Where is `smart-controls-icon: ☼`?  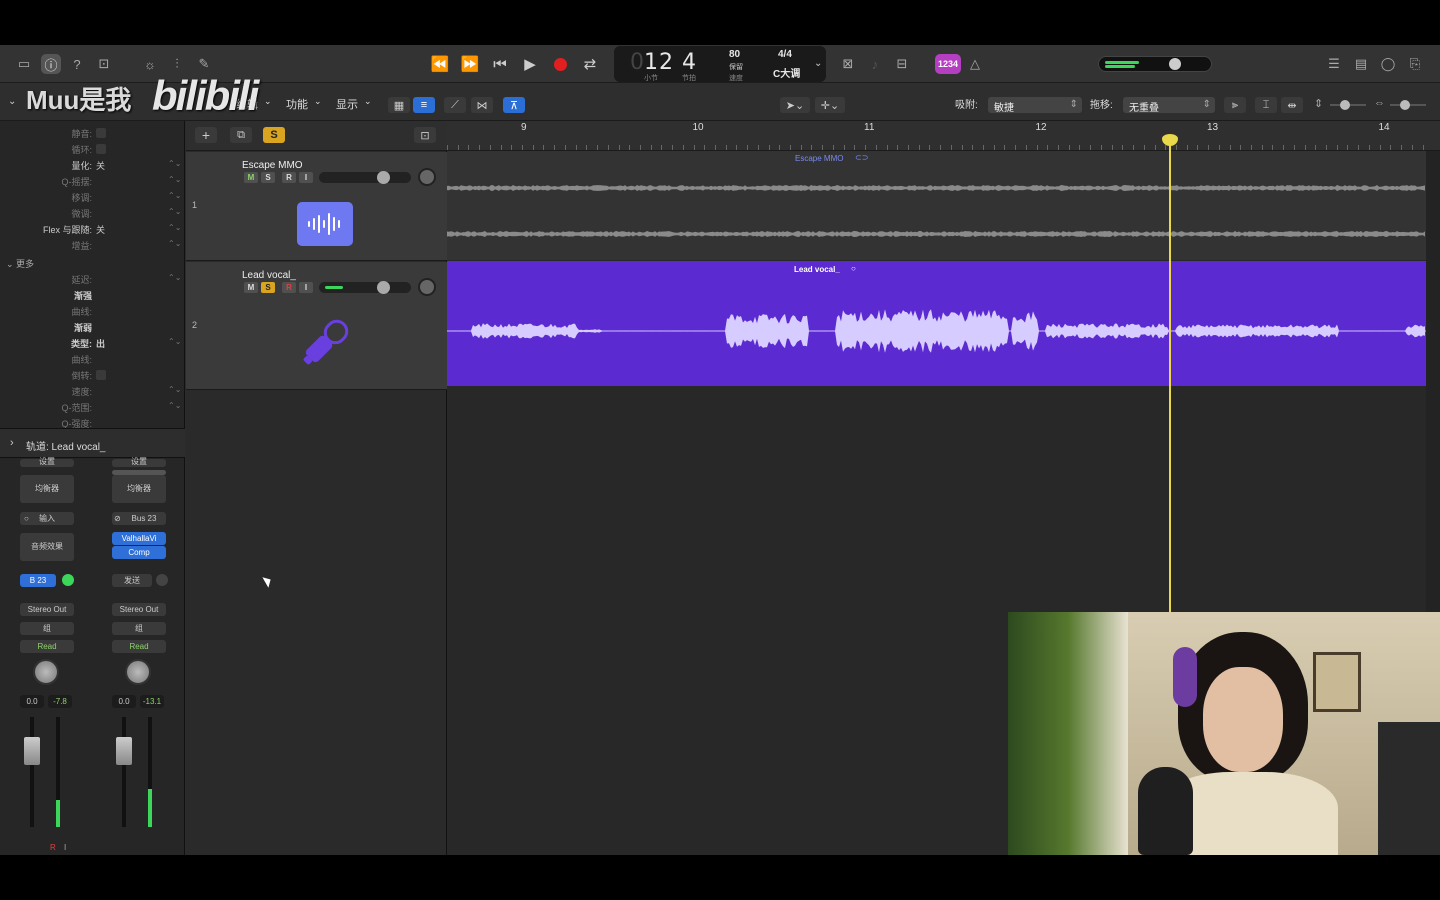
smart-controls-icon: ☼ is located at coordinates (150, 64).